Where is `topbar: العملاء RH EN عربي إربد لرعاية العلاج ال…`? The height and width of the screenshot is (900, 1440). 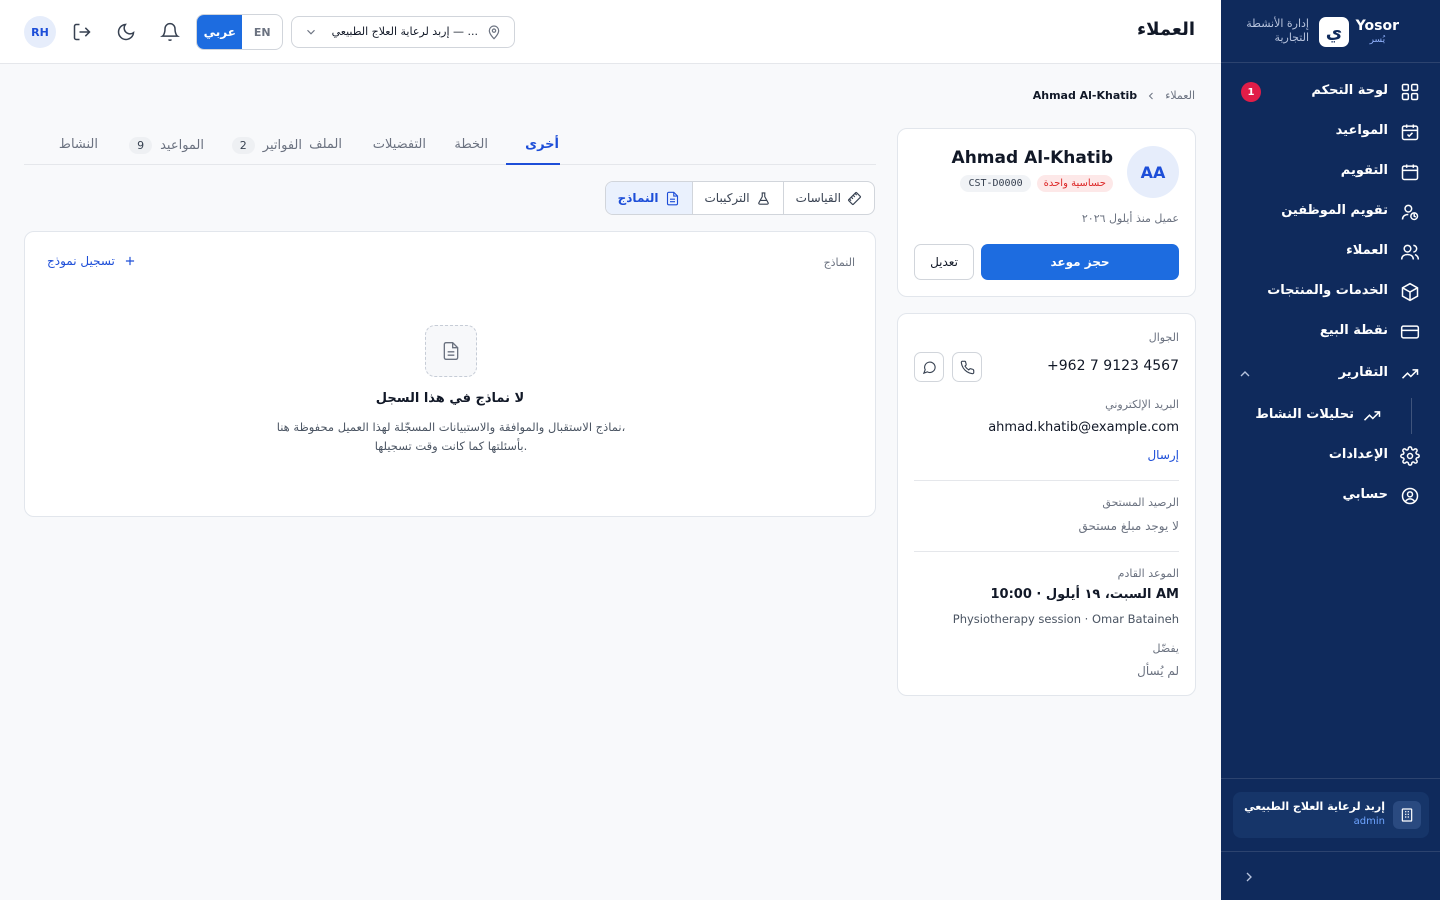
topbar: العملاء RH EN عربي إربد لرعاية العلاج ال… is located at coordinates (610, 32).